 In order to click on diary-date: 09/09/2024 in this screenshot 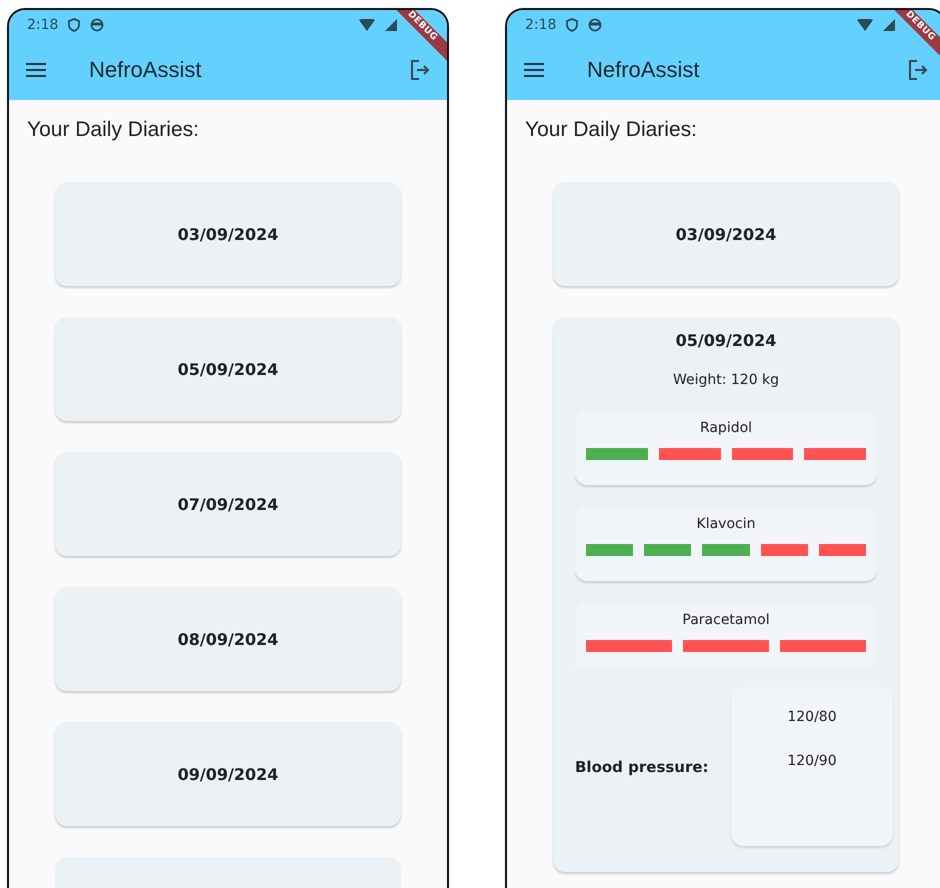, I will do `click(228, 774)`.